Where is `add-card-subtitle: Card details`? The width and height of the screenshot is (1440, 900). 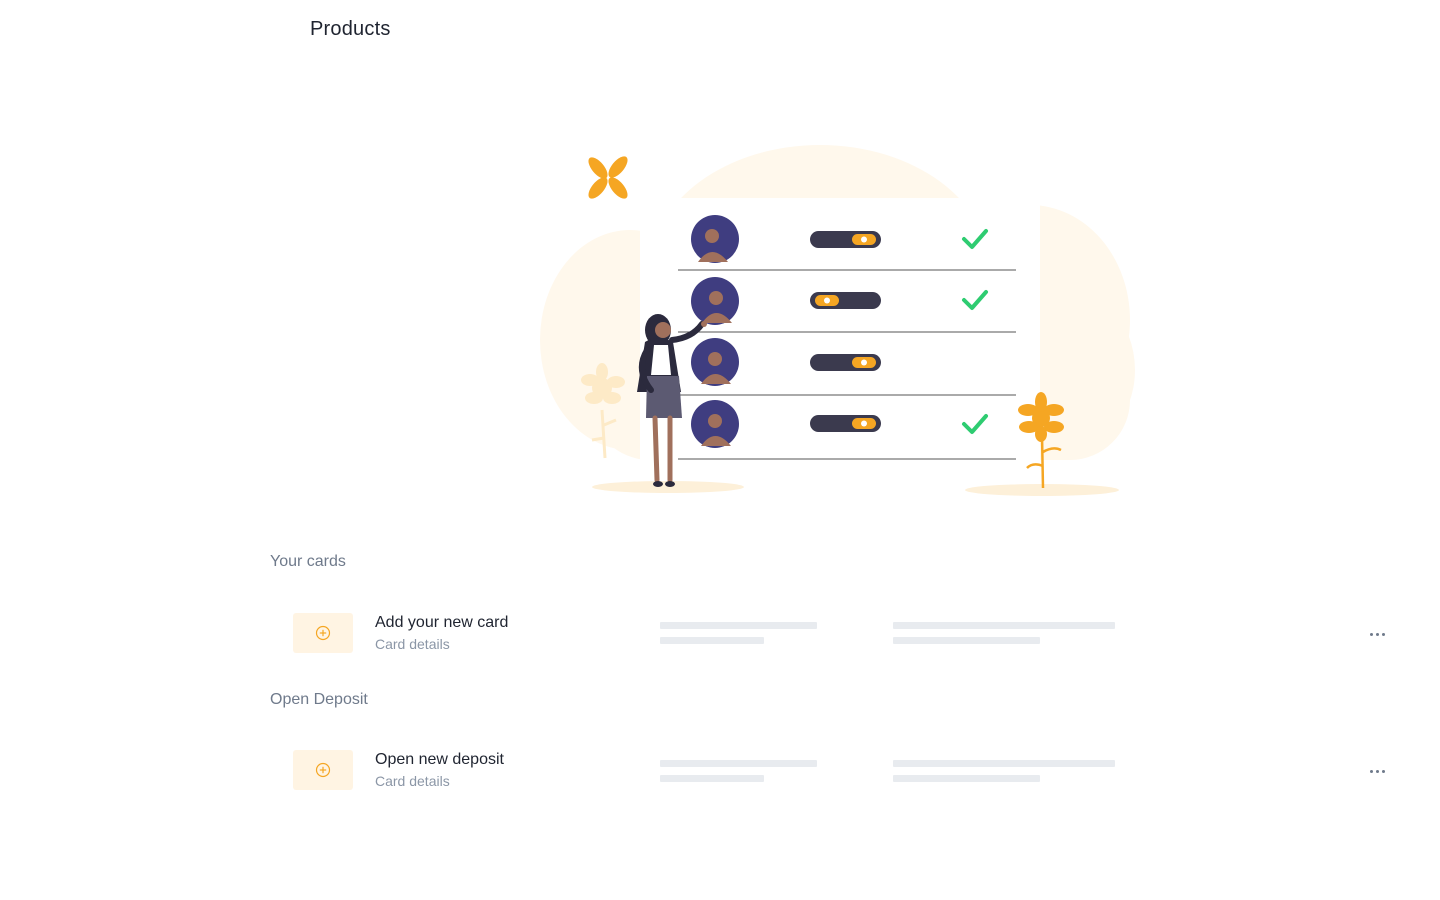 add-card-subtitle: Card details is located at coordinates (412, 644).